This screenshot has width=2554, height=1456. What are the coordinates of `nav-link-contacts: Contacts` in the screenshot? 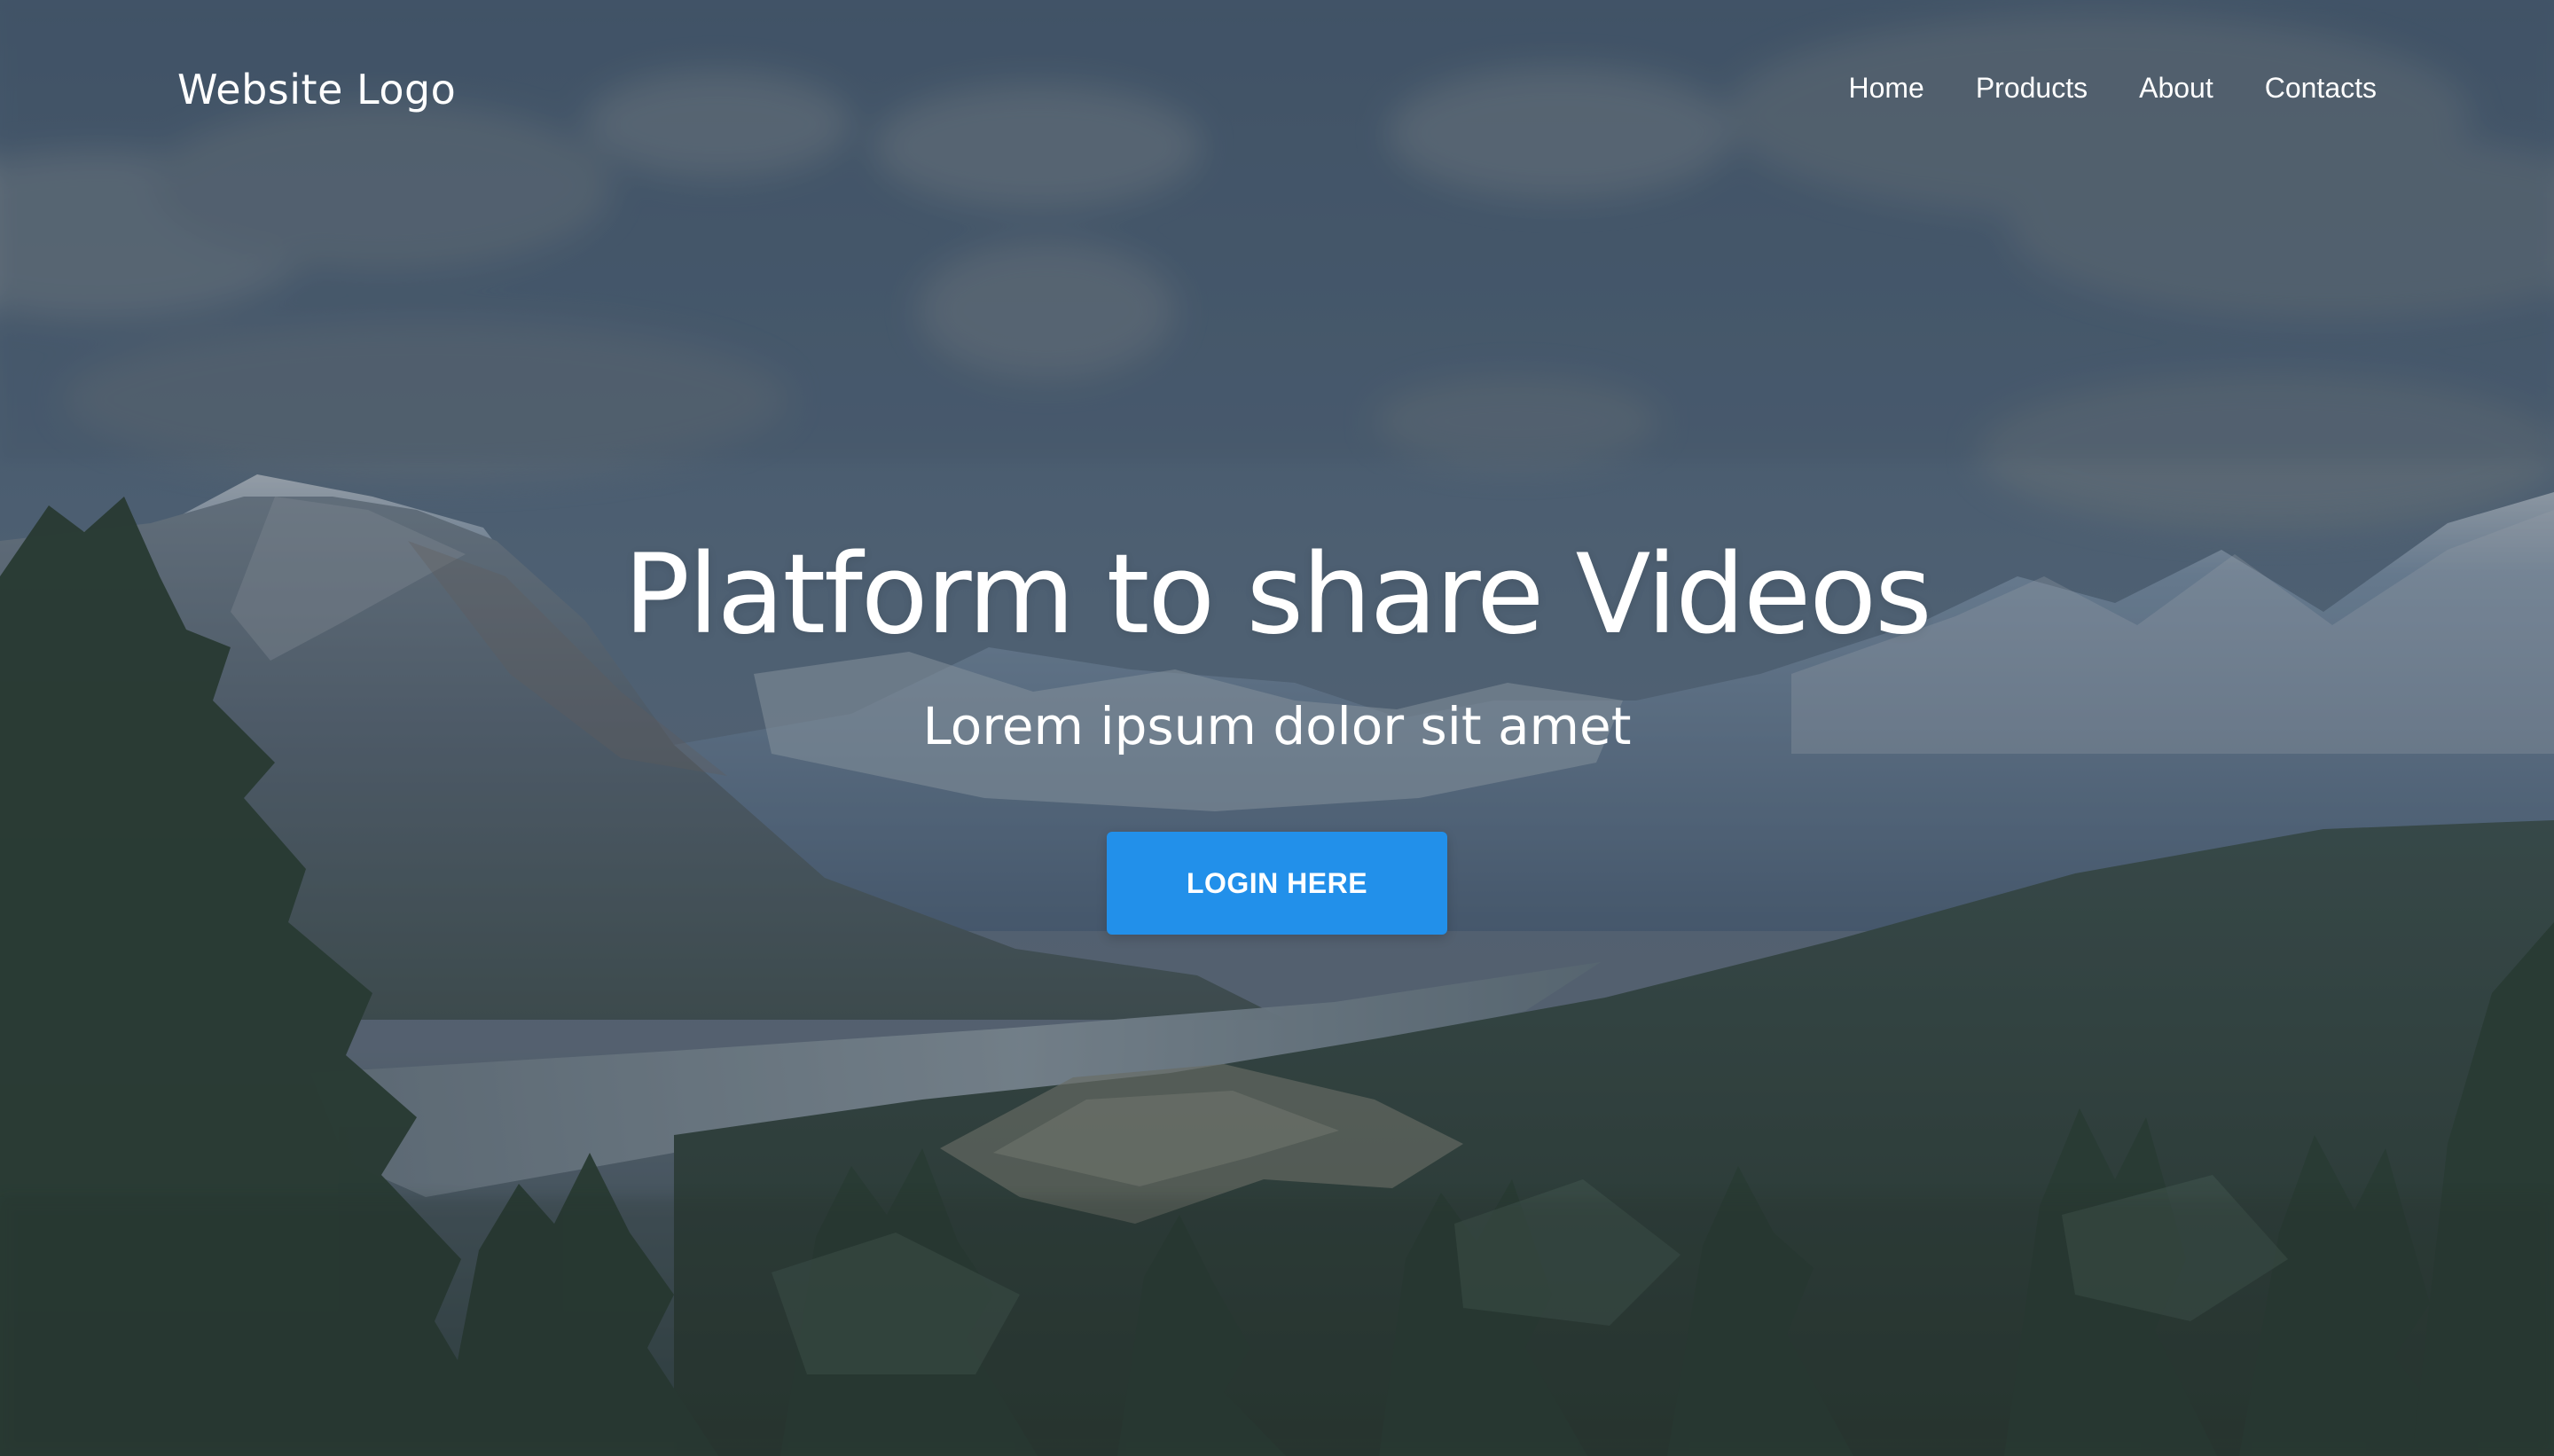 It's located at (2321, 88).